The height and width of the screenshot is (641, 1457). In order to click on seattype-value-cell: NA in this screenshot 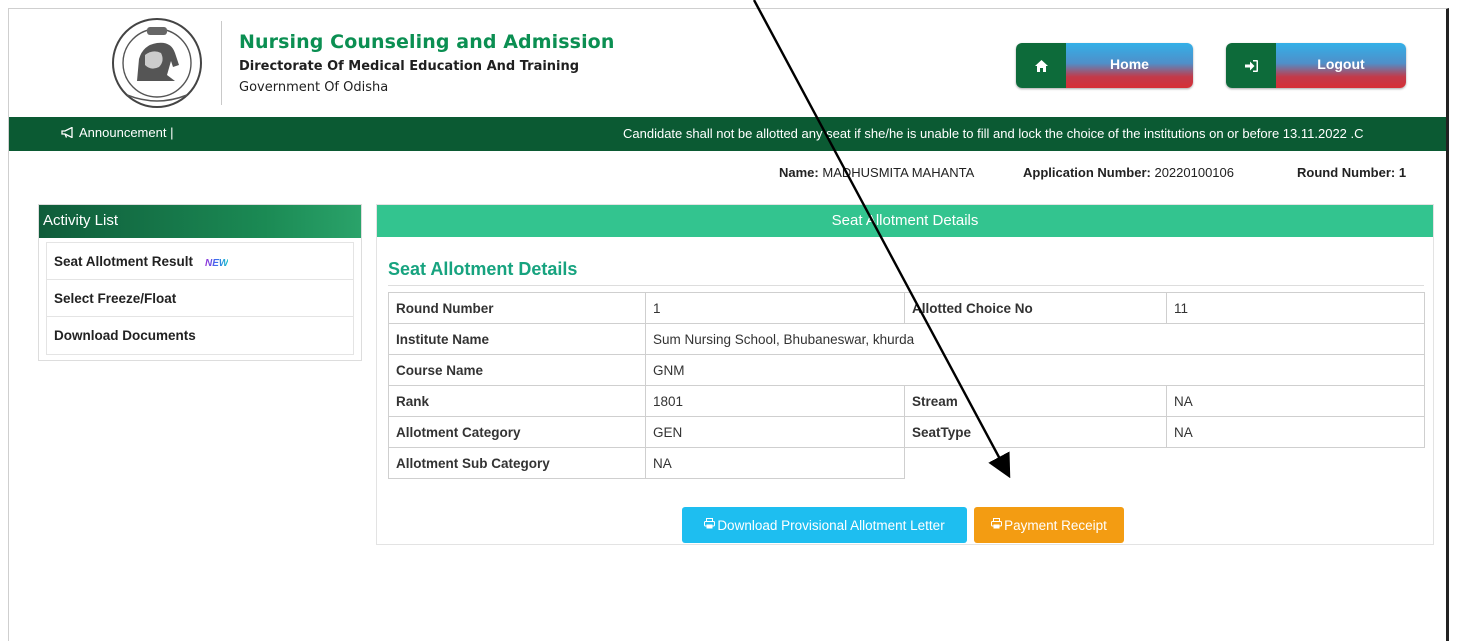, I will do `click(1295, 432)`.